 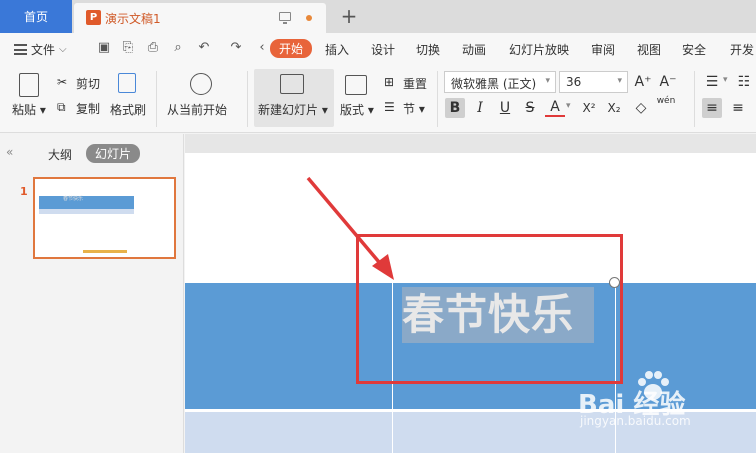 What do you see at coordinates (43, 50) in the screenshot?
I see `file-menu-label: 文件` at bounding box center [43, 50].